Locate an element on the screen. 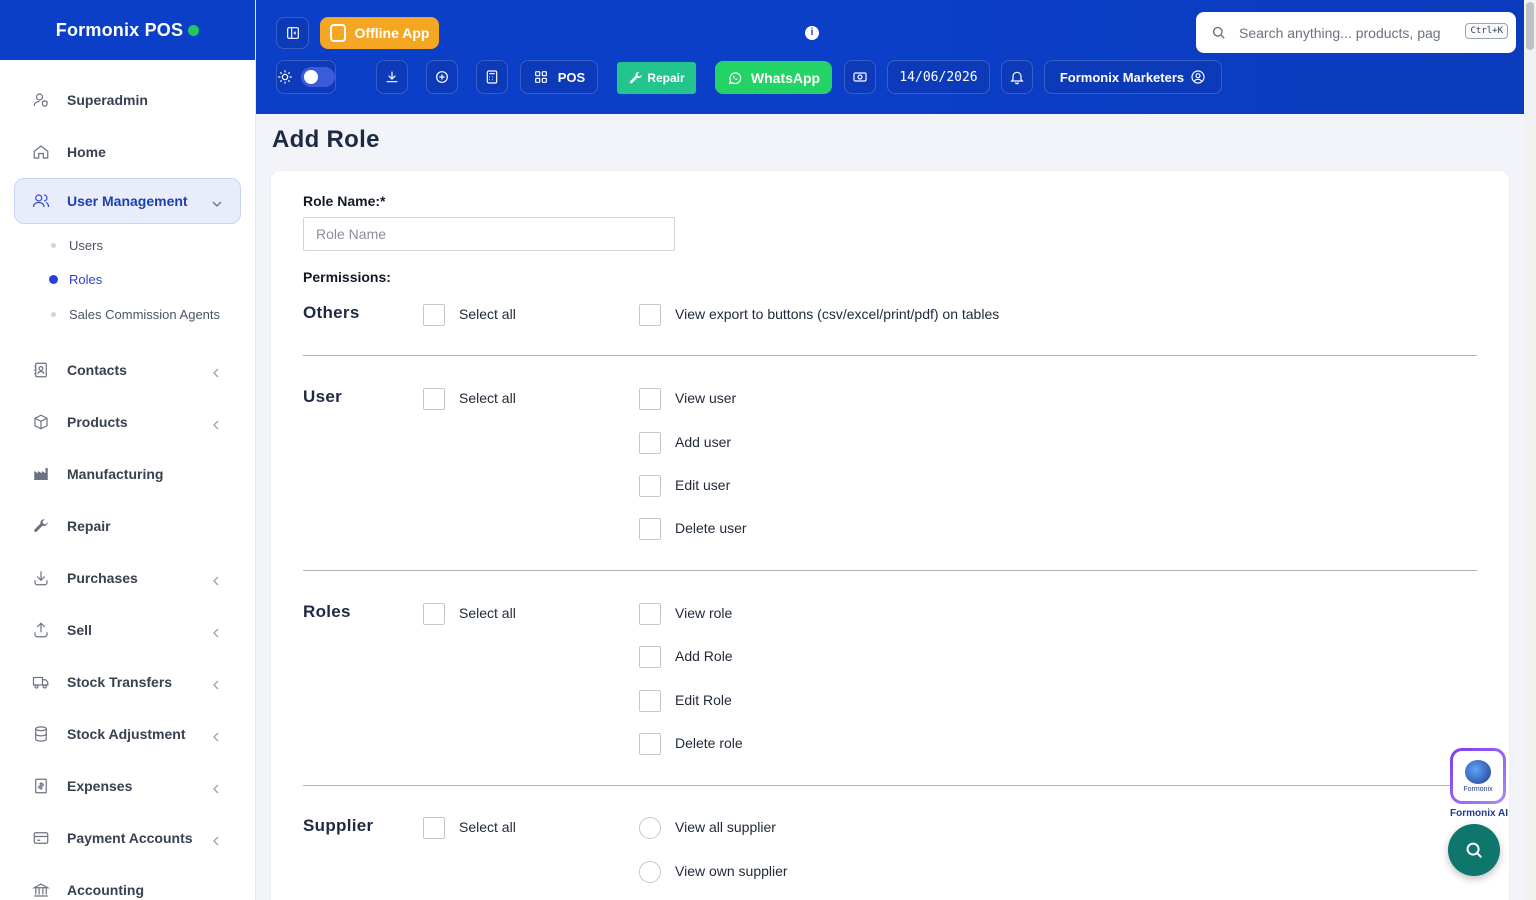 This screenshot has width=1536, height=900. floating-search-button is located at coordinates (1474, 850).